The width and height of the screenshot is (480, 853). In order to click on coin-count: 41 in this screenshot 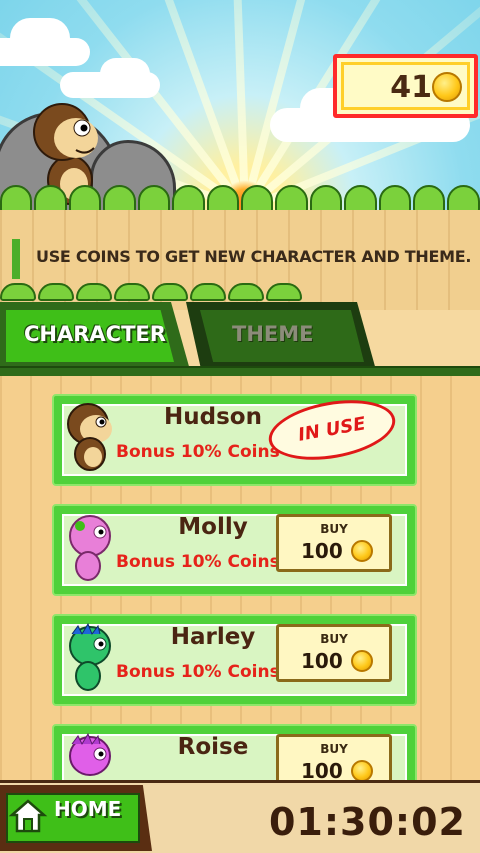, I will do `click(411, 87)`.